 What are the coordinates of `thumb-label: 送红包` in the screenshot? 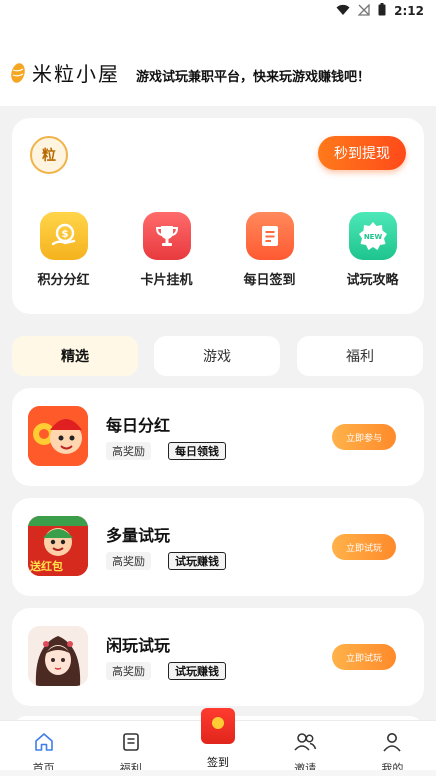 It's located at (46, 566).